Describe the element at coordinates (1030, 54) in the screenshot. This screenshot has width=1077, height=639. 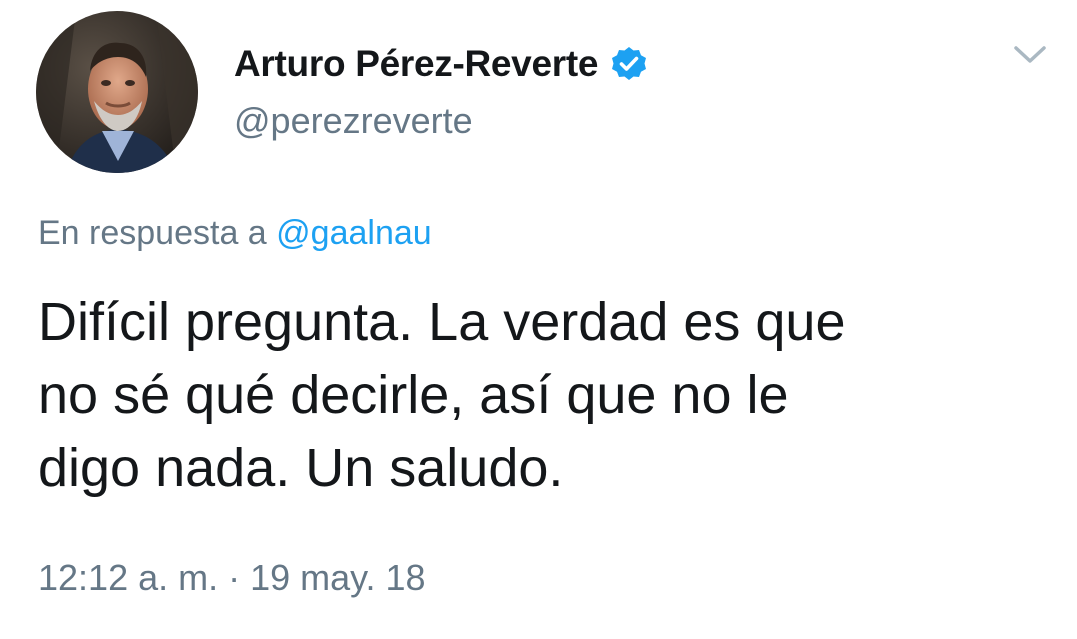
I see `chevron-down-icon` at that location.